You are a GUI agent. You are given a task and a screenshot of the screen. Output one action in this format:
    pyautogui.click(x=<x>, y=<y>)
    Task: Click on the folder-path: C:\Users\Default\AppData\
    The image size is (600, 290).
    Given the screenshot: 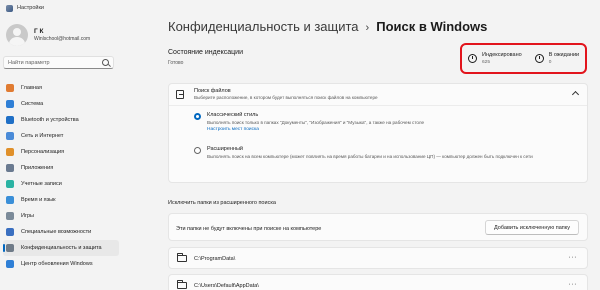 What is the action you would take?
    pyautogui.click(x=226, y=286)
    